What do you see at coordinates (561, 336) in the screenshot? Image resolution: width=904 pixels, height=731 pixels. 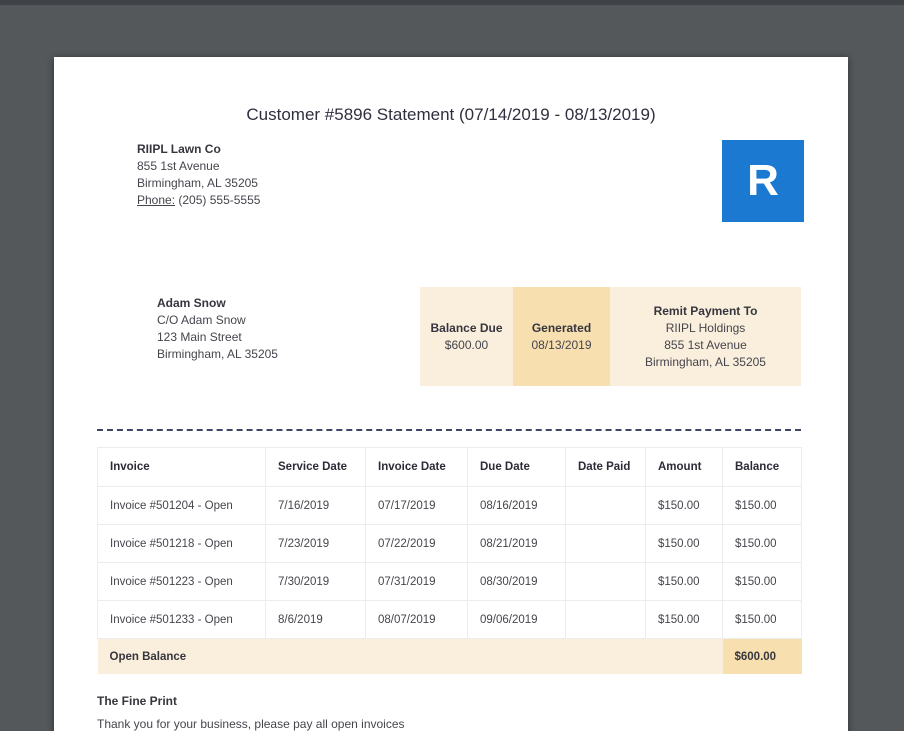 I see `generated-panel: Generated 08/13/2019` at bounding box center [561, 336].